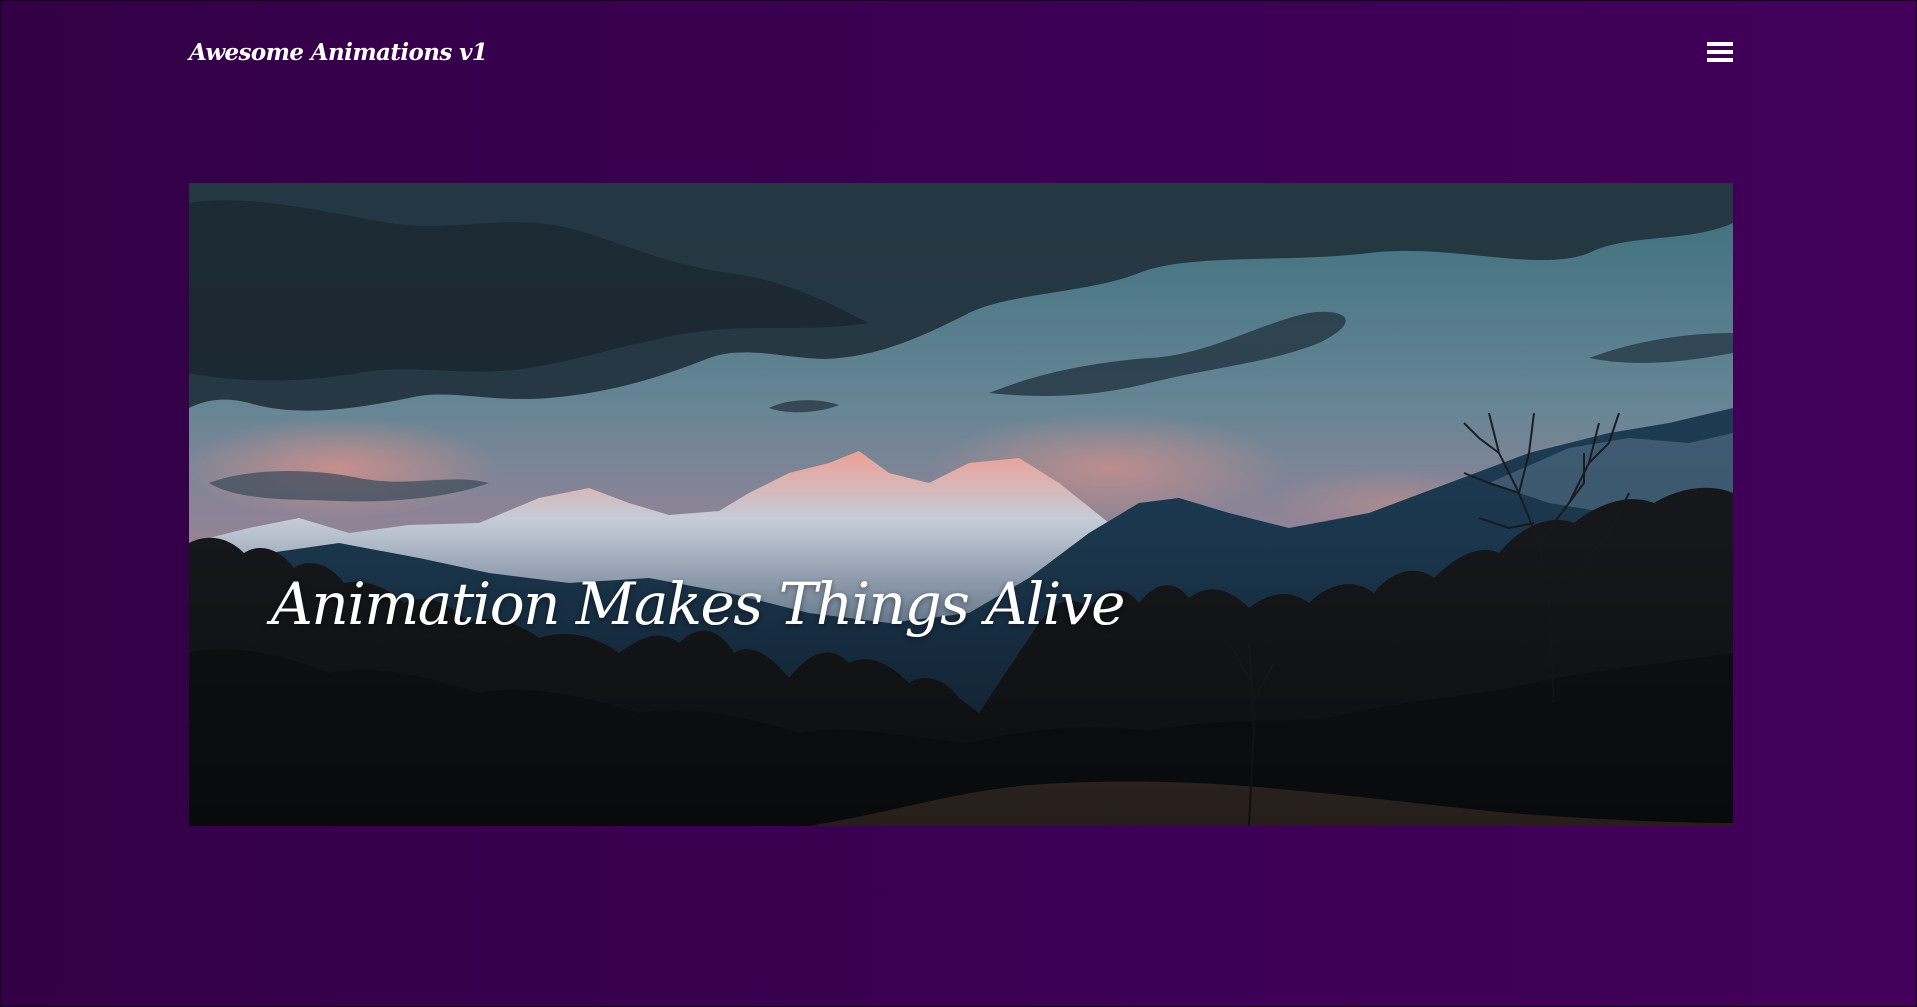 Image resolution: width=1917 pixels, height=1007 pixels. Describe the element at coordinates (1720, 60) in the screenshot. I see `menu-bar-bottom` at that location.